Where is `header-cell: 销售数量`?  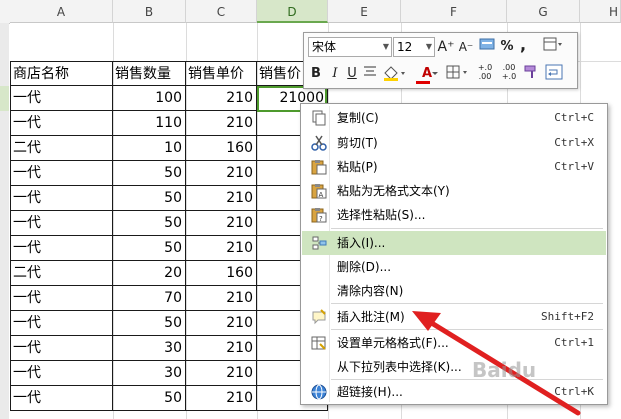 header-cell: 销售数量 is located at coordinates (149, 73).